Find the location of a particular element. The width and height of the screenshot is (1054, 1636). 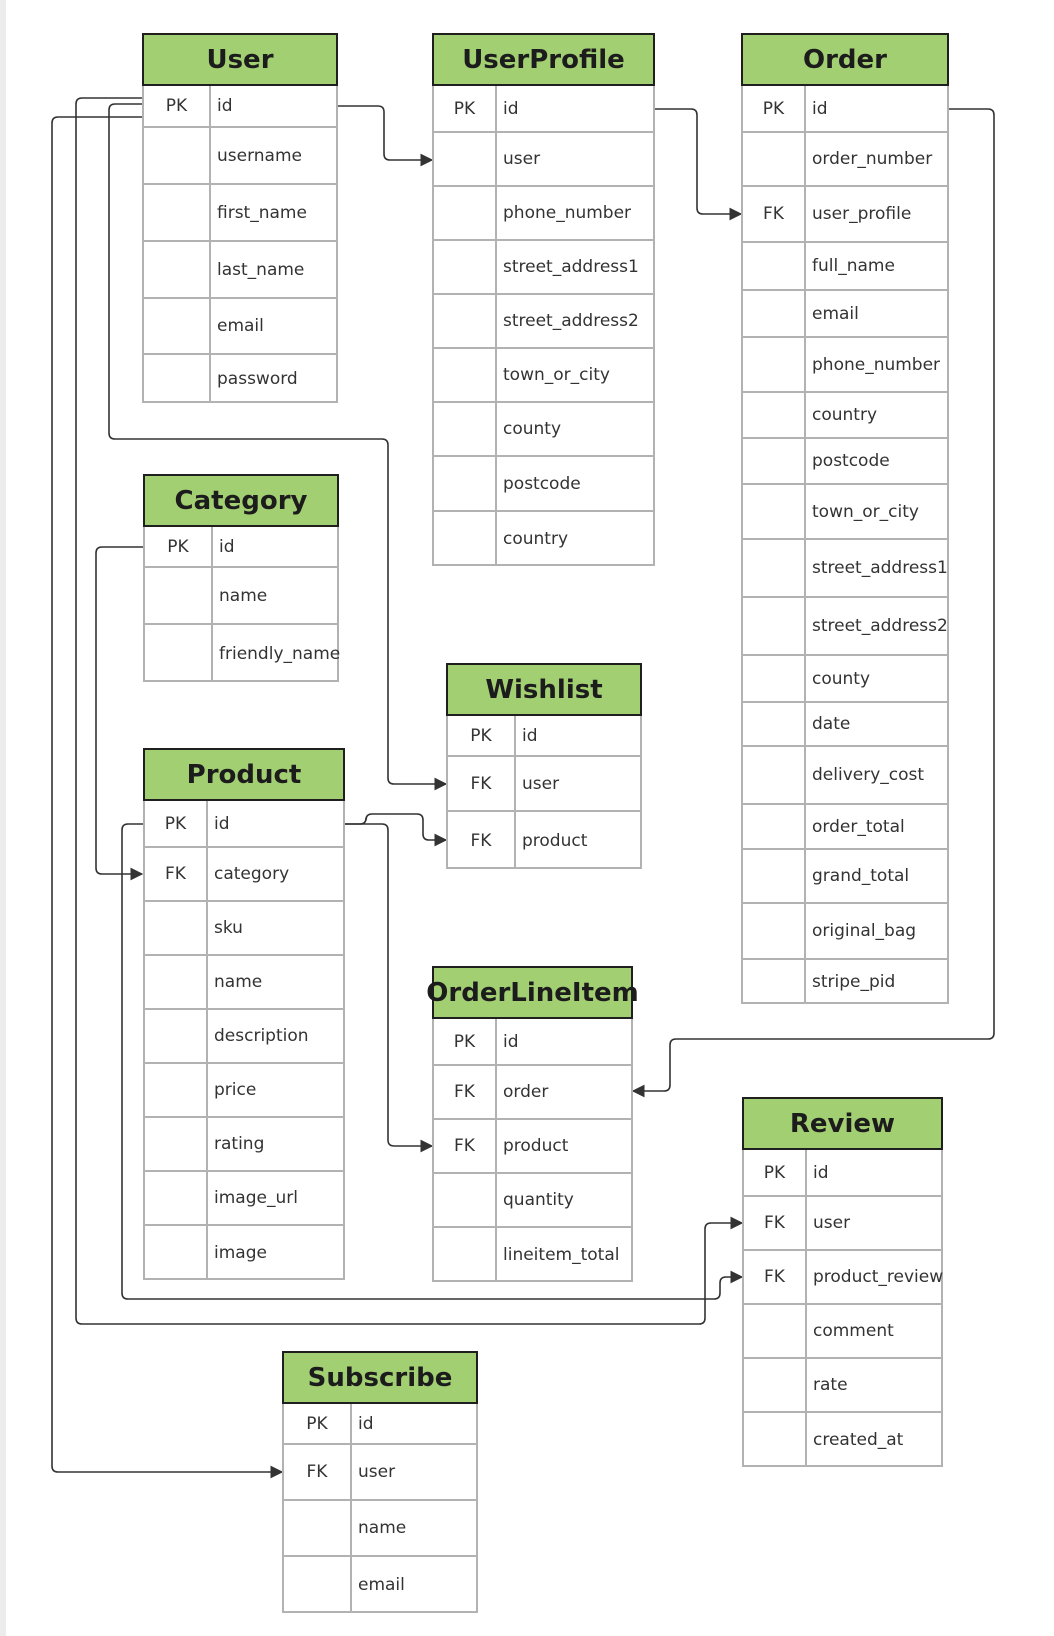

field-row: username is located at coordinates (240, 156).